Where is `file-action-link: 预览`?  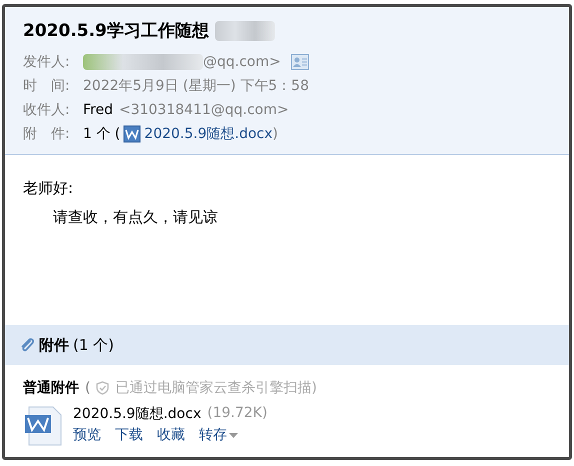 file-action-link: 预览 is located at coordinates (87, 435).